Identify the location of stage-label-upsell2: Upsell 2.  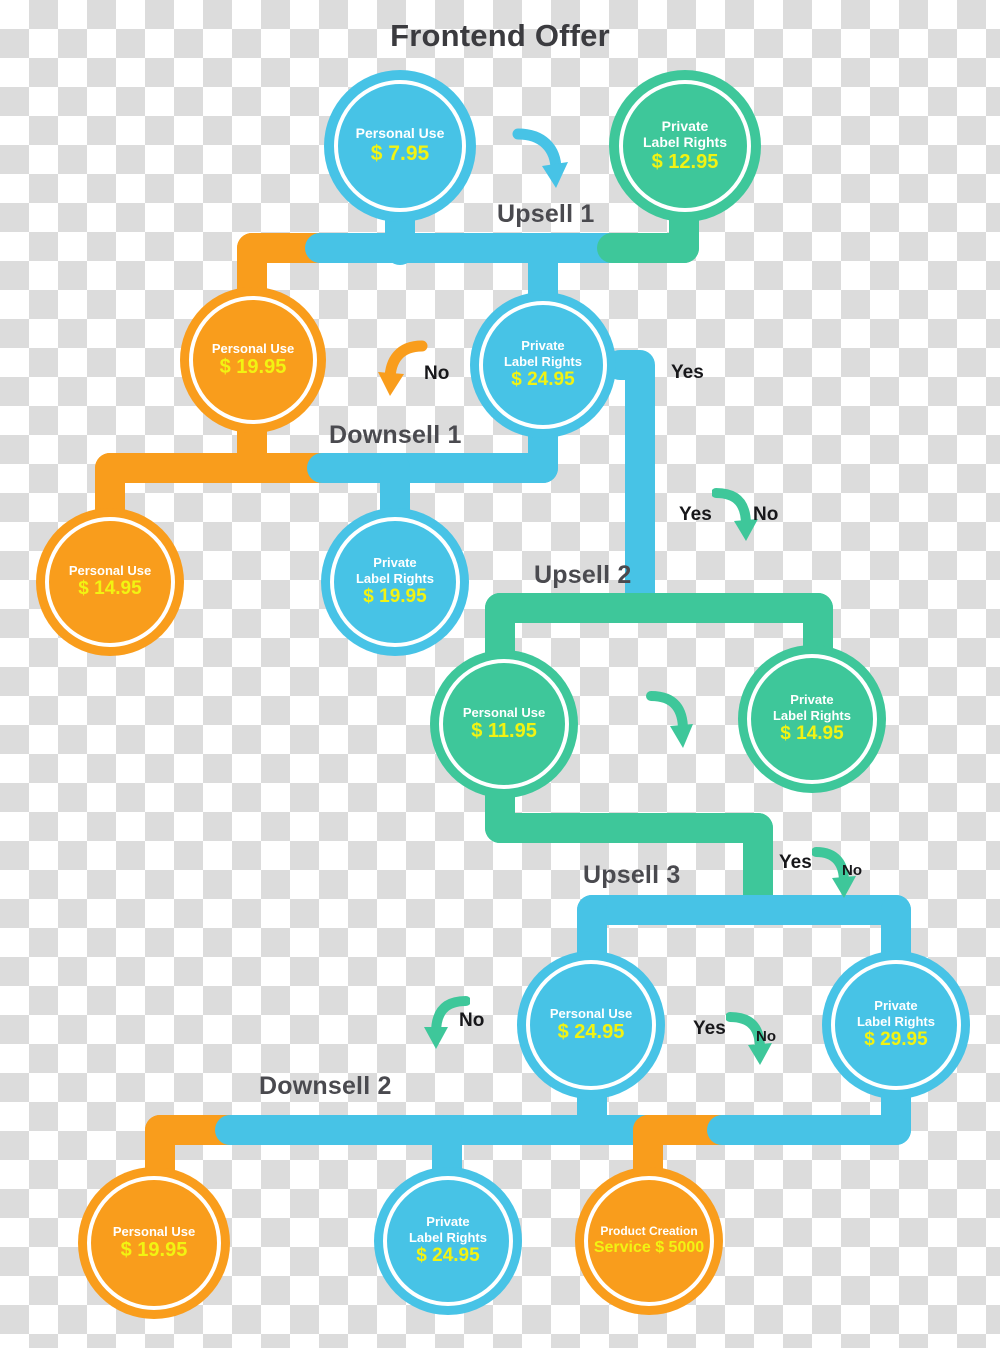
(583, 575).